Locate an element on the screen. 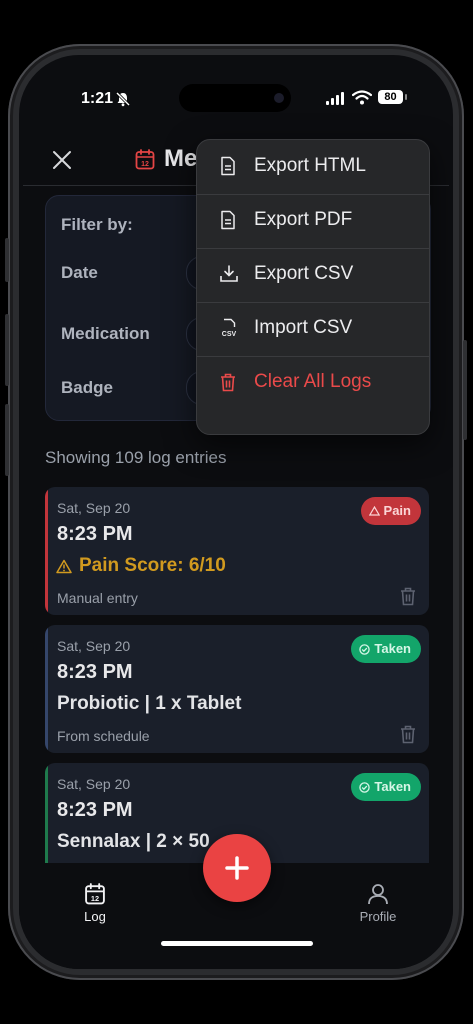  home-indicator is located at coordinates (237, 943).